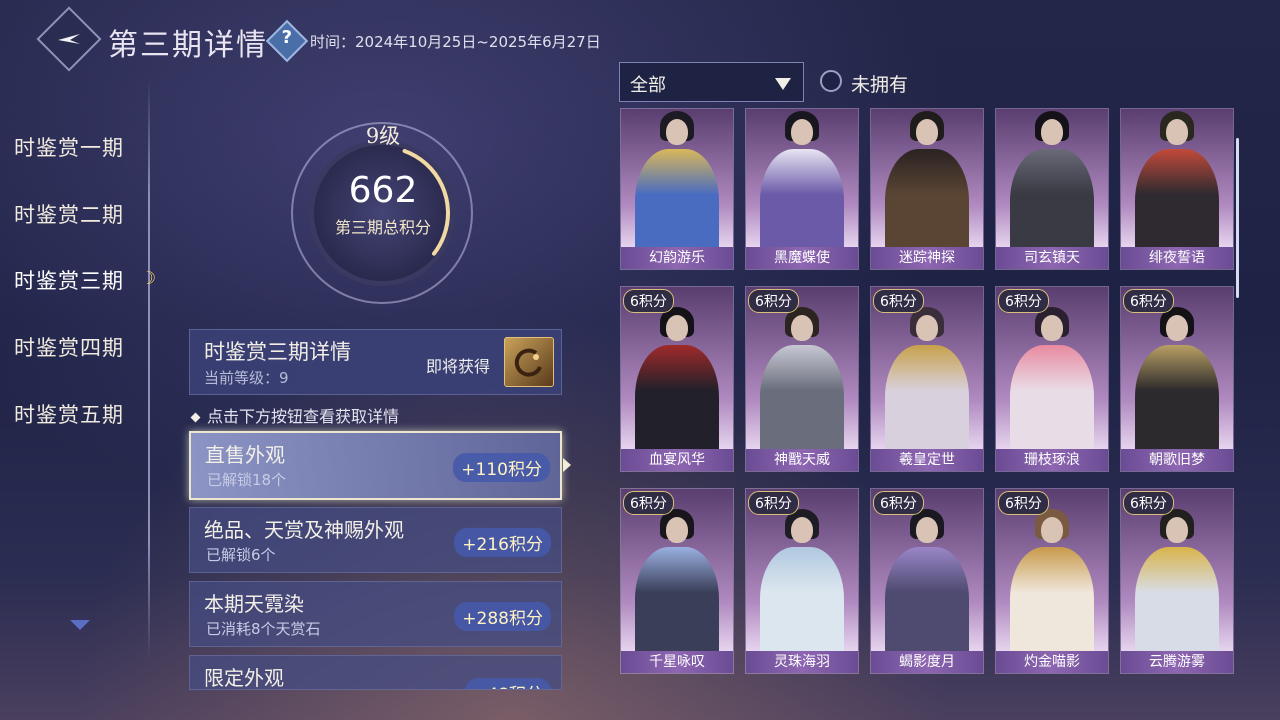  Describe the element at coordinates (802, 662) in the screenshot. I see `outfit-name: 灵珠海羽` at that location.